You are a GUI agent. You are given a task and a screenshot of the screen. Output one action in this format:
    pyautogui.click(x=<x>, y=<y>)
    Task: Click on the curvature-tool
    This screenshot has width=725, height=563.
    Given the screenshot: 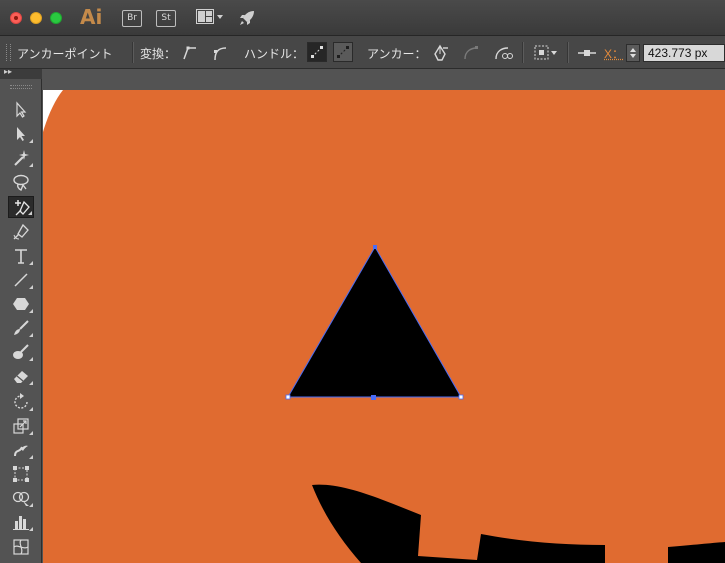 What is the action you would take?
    pyautogui.click(x=21, y=232)
    